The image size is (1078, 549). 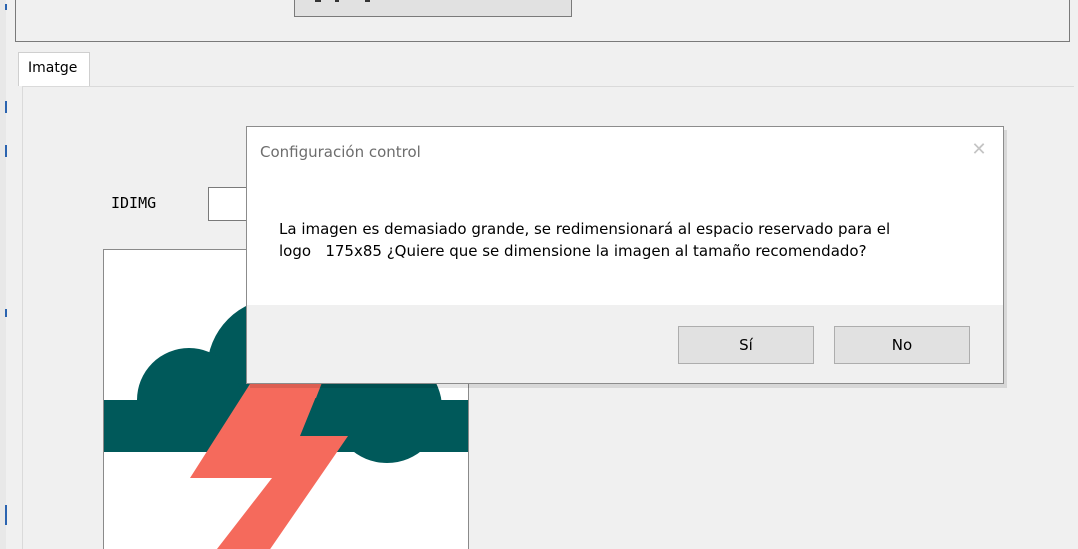 I want to click on tab-imatge: Imatge, so click(x=54, y=69).